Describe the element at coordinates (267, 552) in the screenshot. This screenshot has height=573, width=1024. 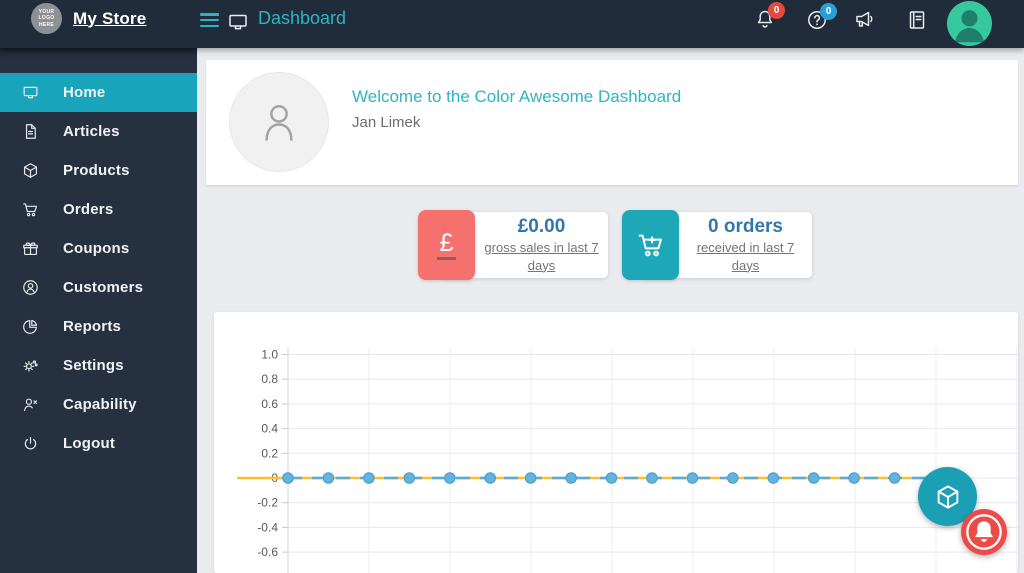
I see `svg-text: -0.6` at that location.